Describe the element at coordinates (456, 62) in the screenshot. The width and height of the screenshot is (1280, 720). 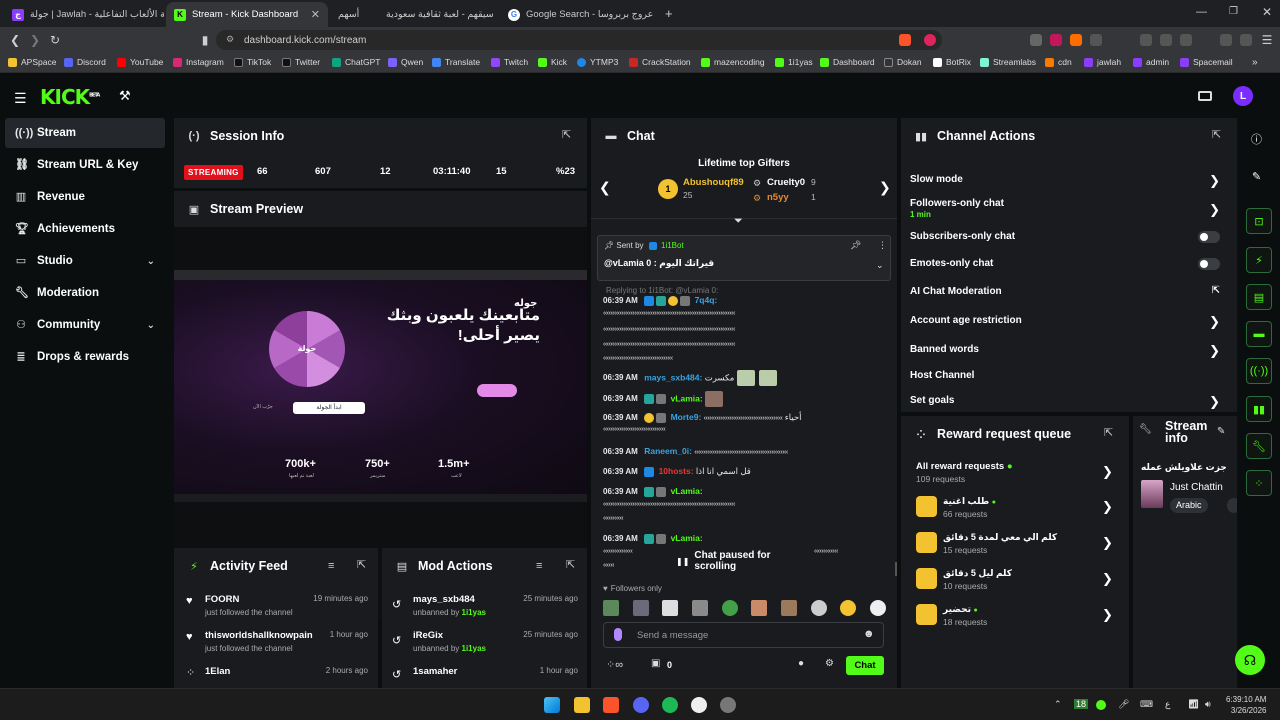
I see `bookmark-item: Translate` at that location.